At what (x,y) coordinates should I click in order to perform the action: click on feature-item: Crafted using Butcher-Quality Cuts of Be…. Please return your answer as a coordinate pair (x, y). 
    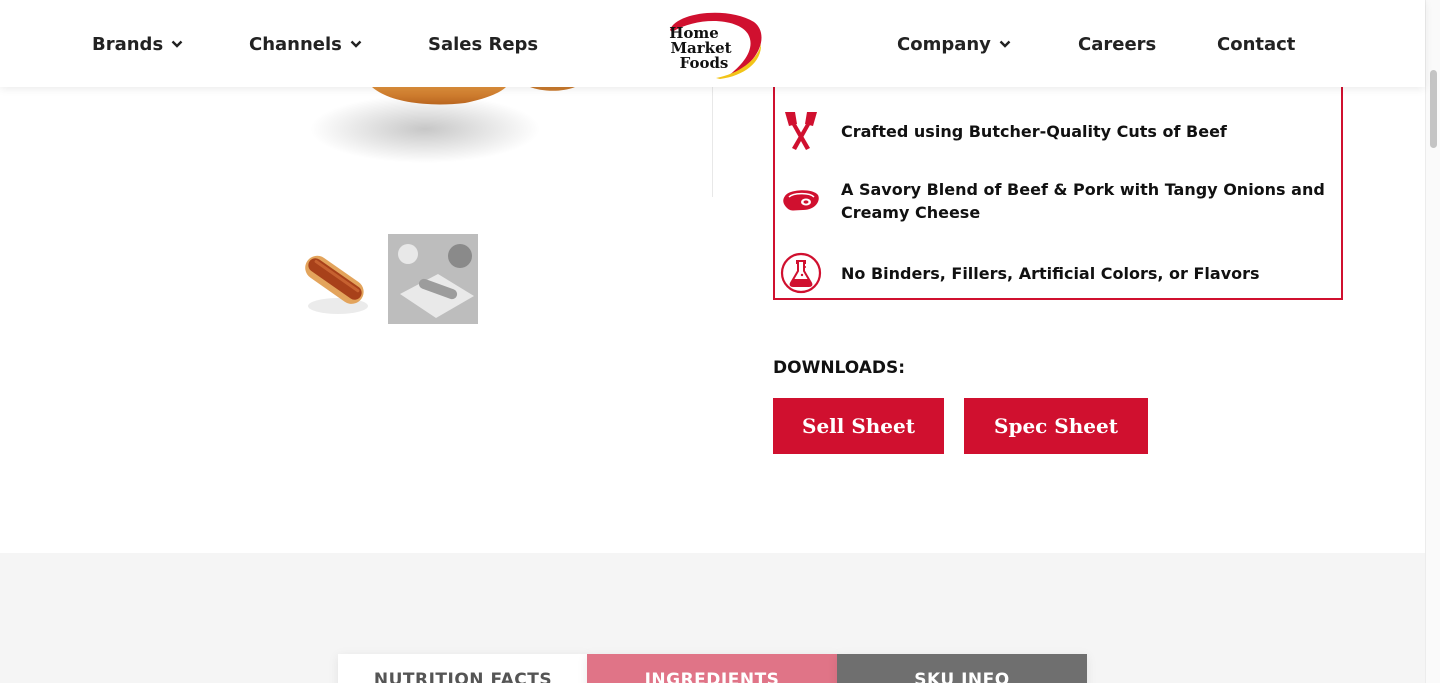
    Looking at the image, I should click on (1060, 131).